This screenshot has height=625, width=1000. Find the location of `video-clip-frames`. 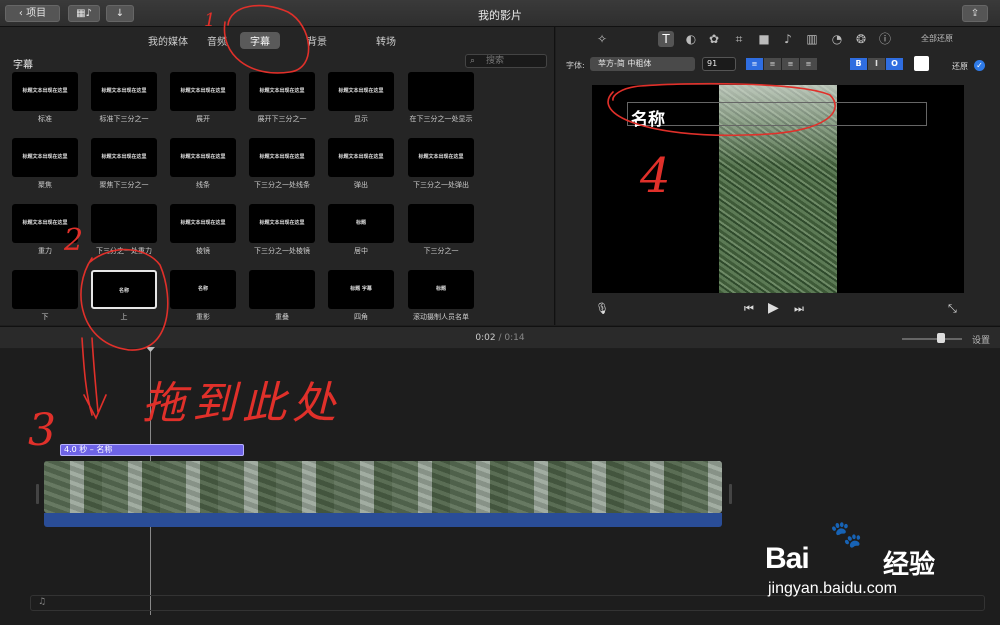

video-clip-frames is located at coordinates (383, 487).